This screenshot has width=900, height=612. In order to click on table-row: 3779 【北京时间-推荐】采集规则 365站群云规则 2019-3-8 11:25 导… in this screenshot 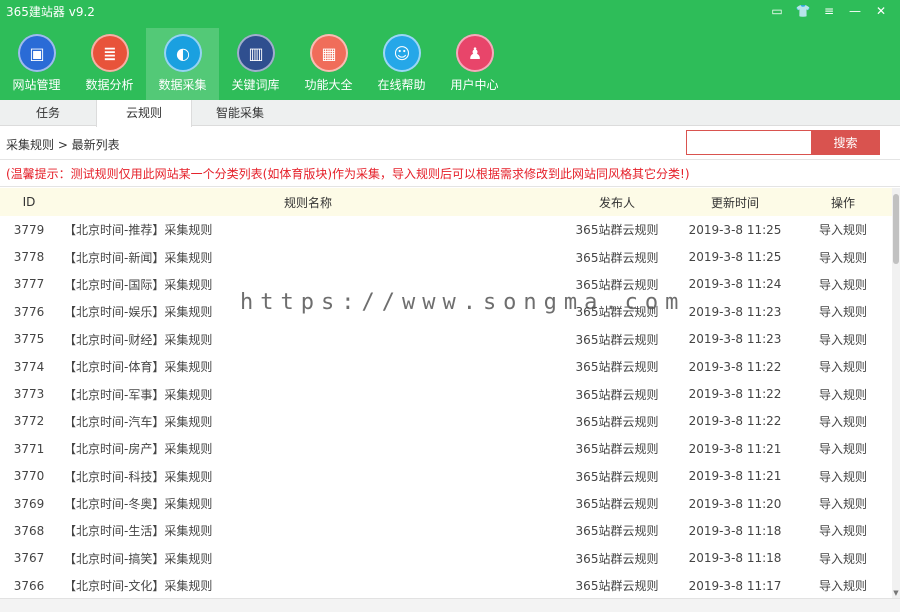, I will do `click(446, 229)`.